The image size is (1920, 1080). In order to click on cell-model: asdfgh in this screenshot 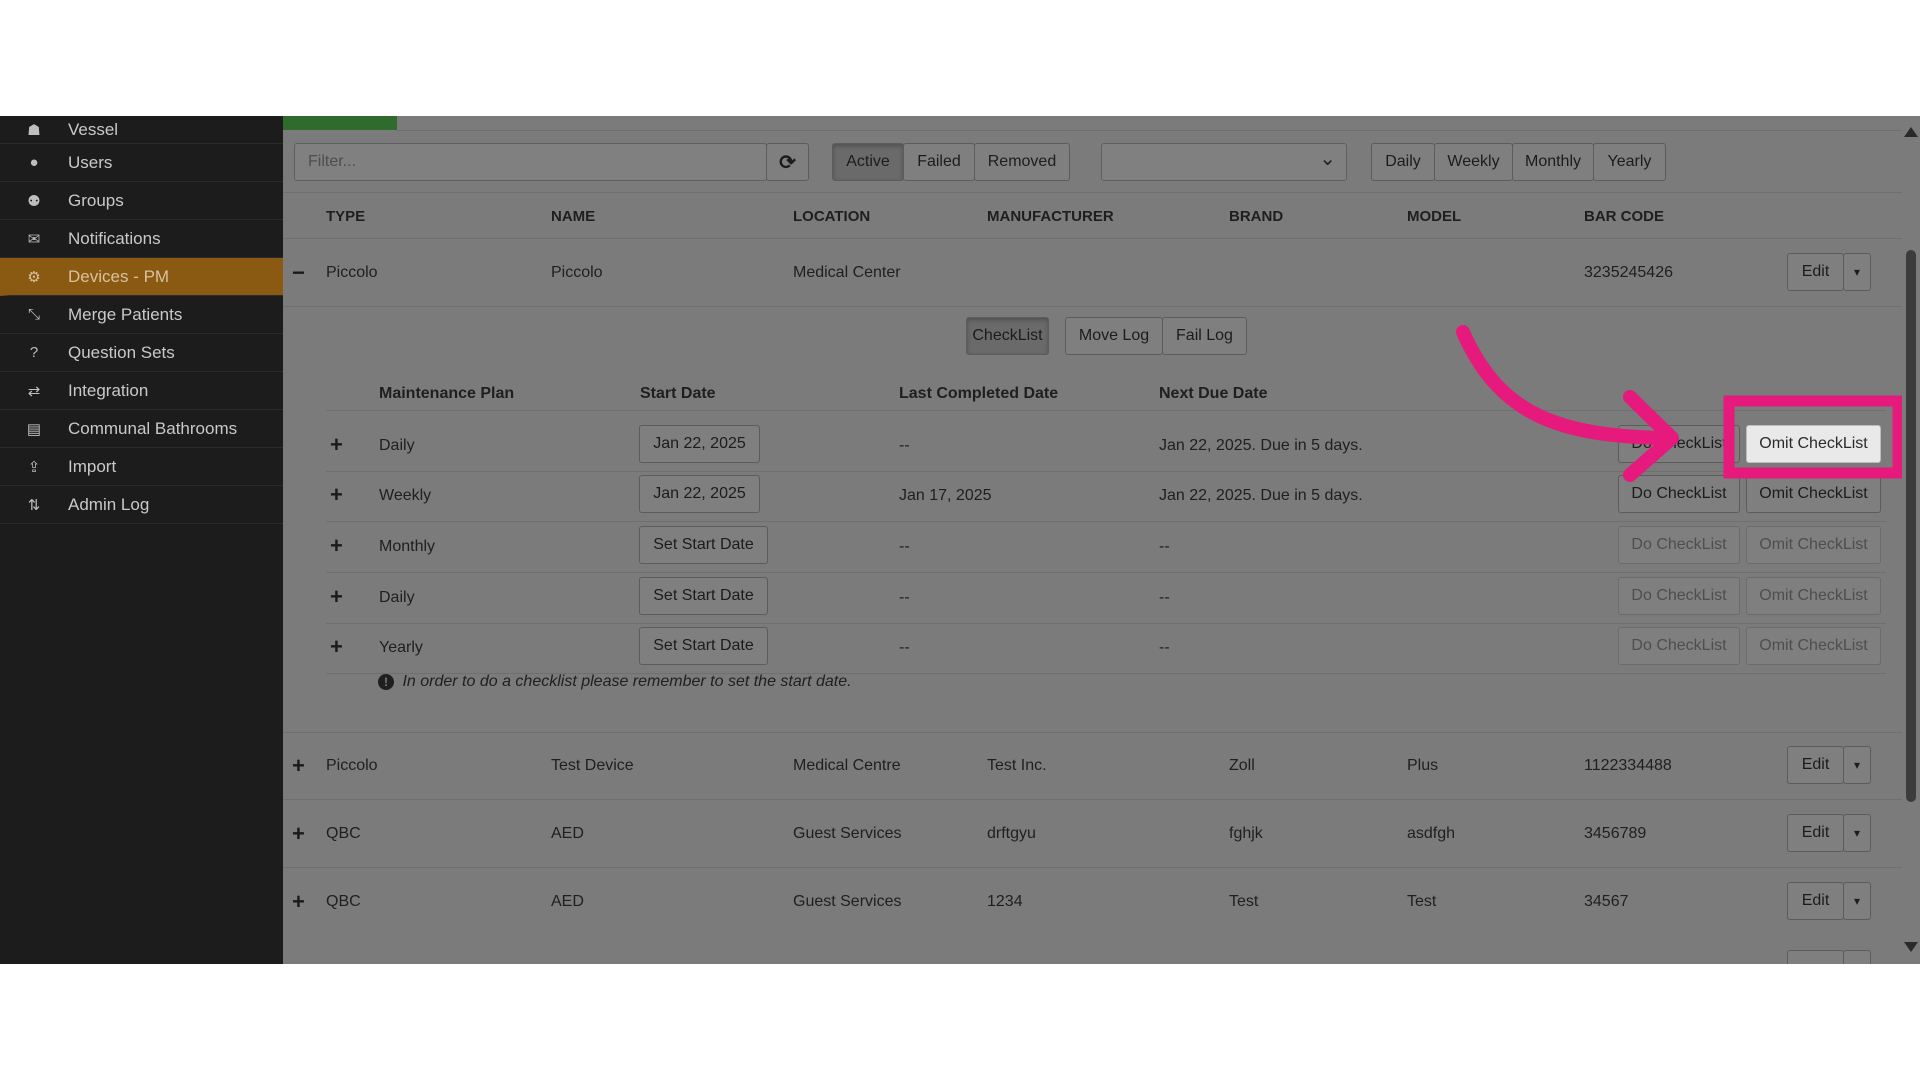, I will do `click(1431, 833)`.